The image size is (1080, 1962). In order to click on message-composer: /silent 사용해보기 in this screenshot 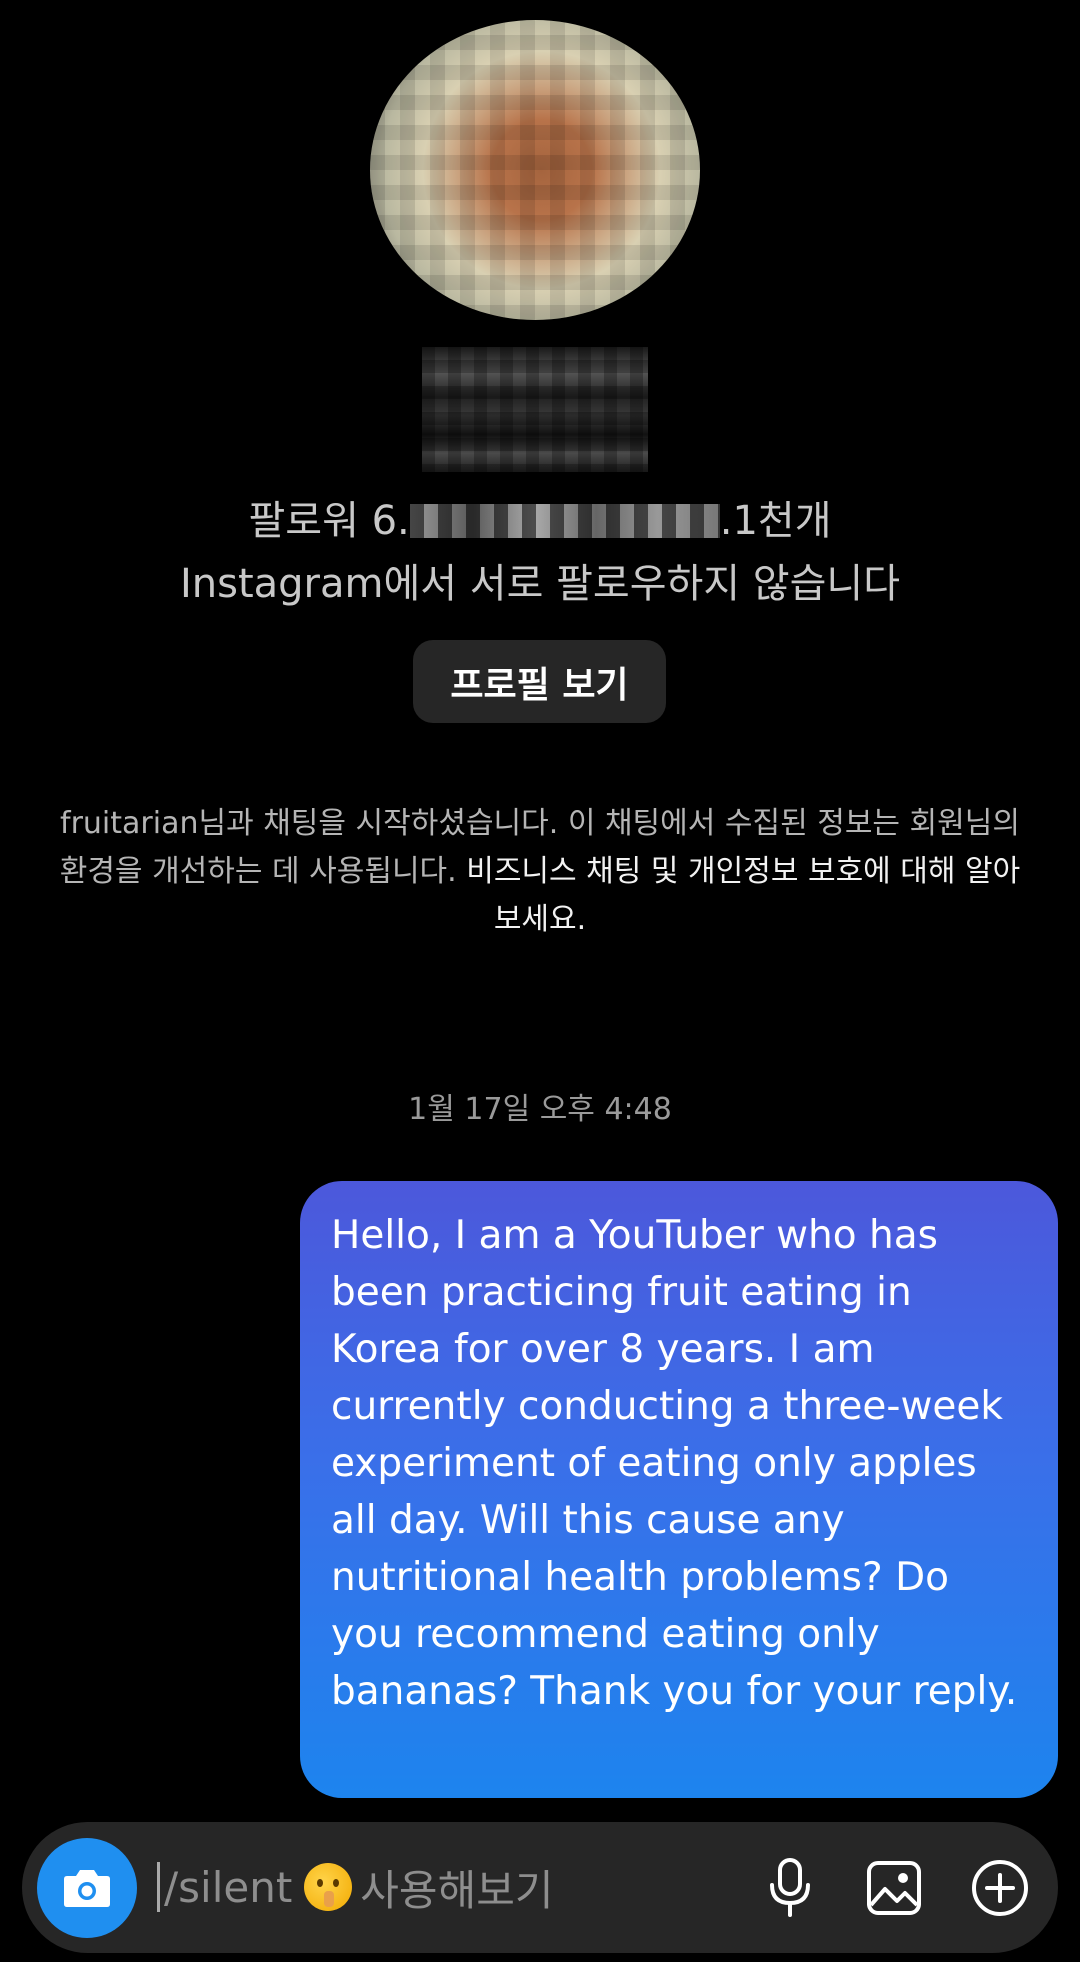, I will do `click(540, 1887)`.